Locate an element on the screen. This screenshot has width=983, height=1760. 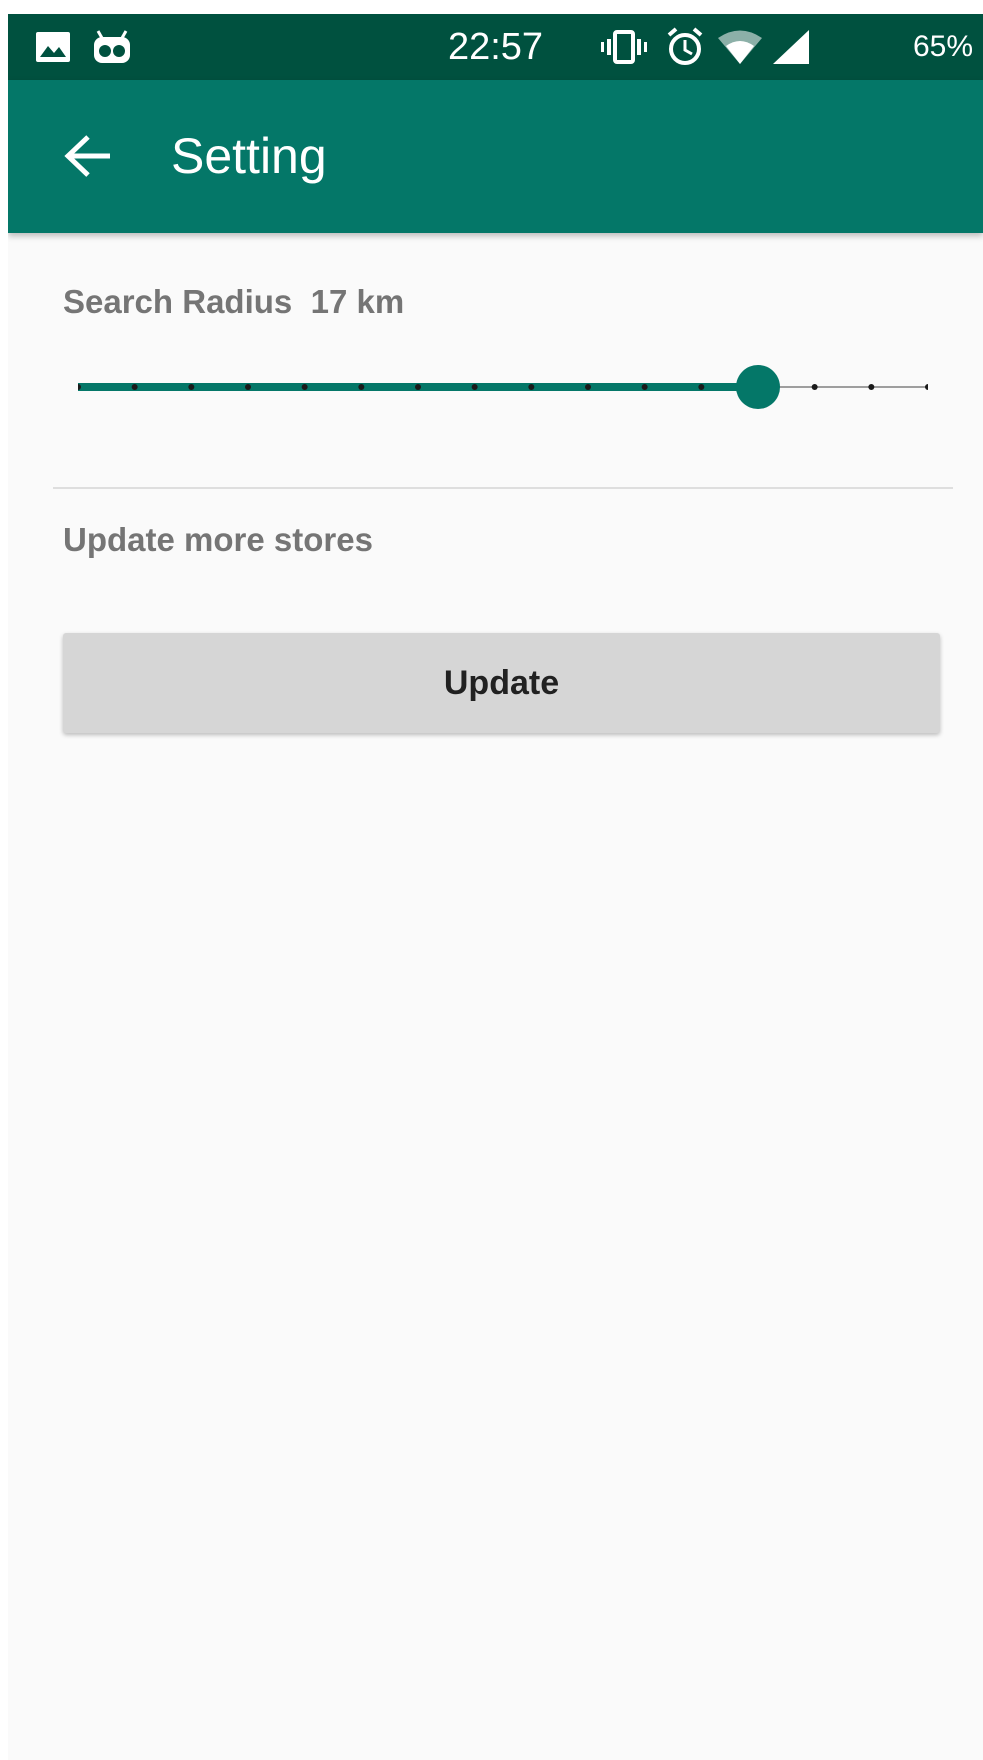
search-radius-label: Search Radius 17 km is located at coordinates (234, 301).